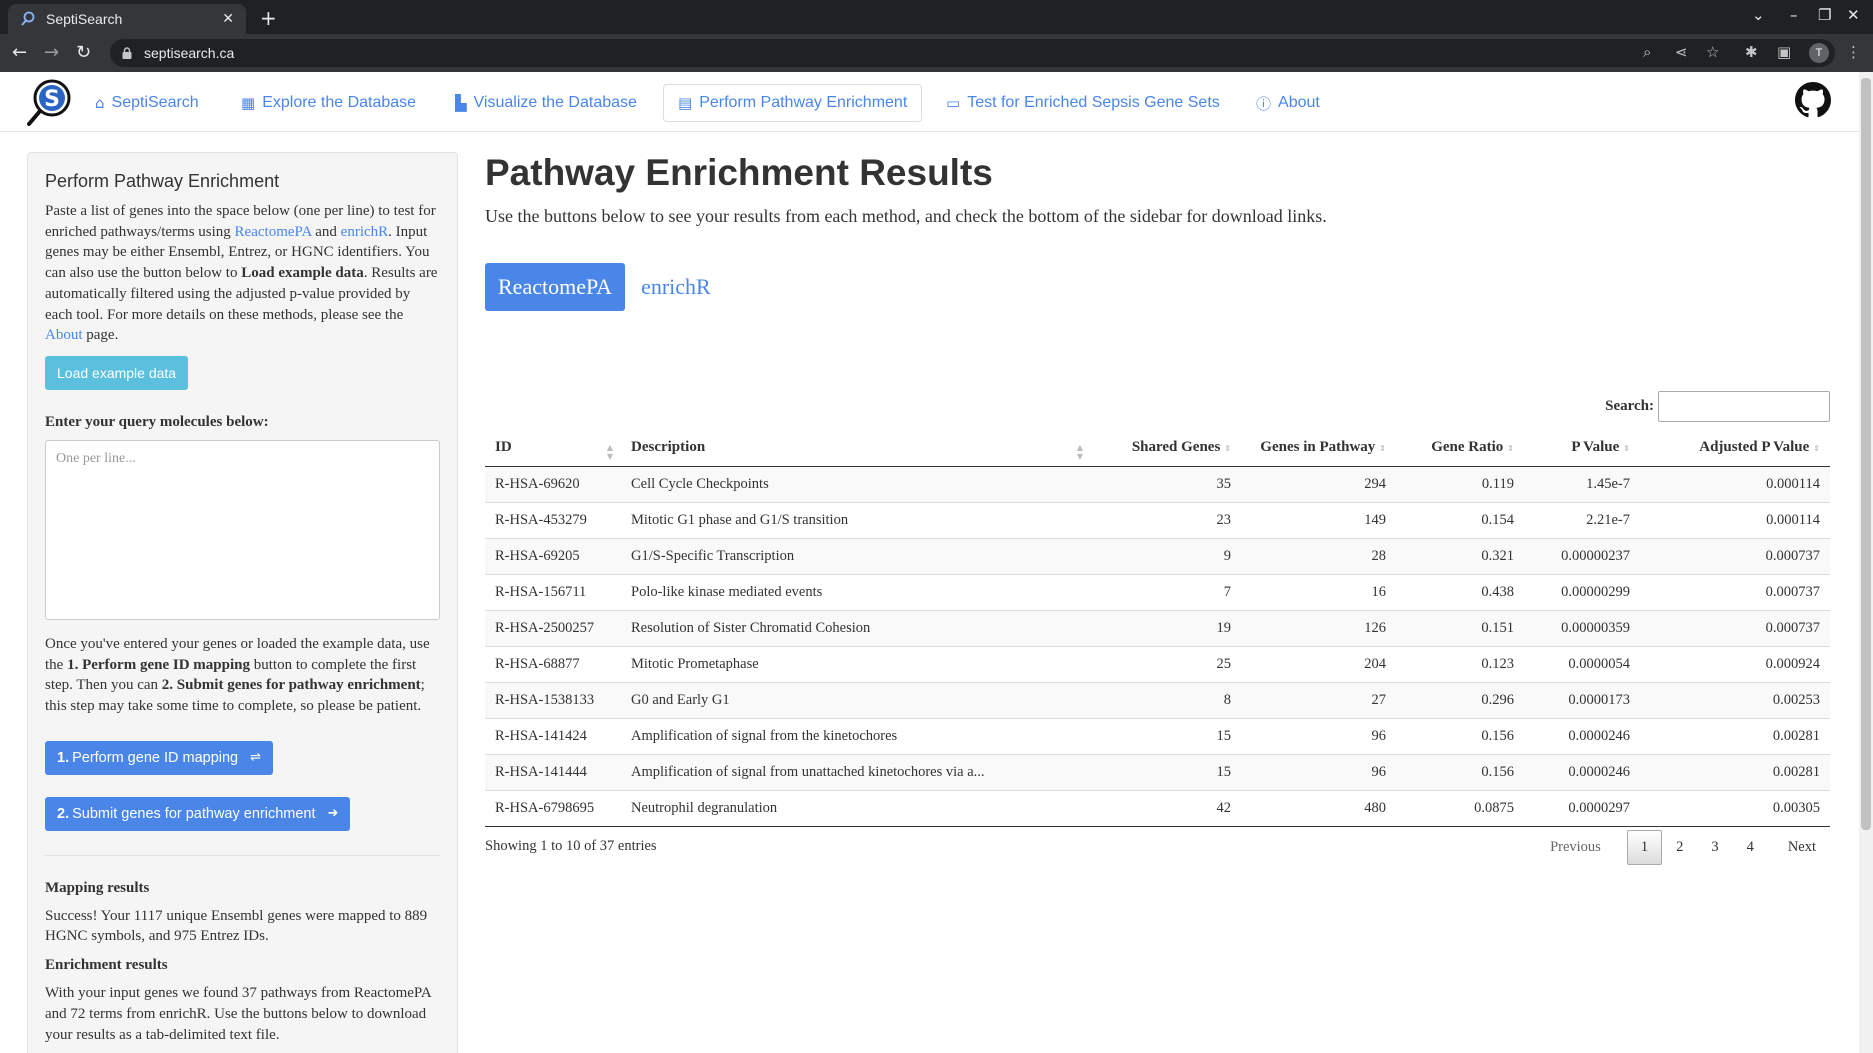  What do you see at coordinates (1816, 448) in the screenshot?
I see `sort-icon: ⇕` at bounding box center [1816, 448].